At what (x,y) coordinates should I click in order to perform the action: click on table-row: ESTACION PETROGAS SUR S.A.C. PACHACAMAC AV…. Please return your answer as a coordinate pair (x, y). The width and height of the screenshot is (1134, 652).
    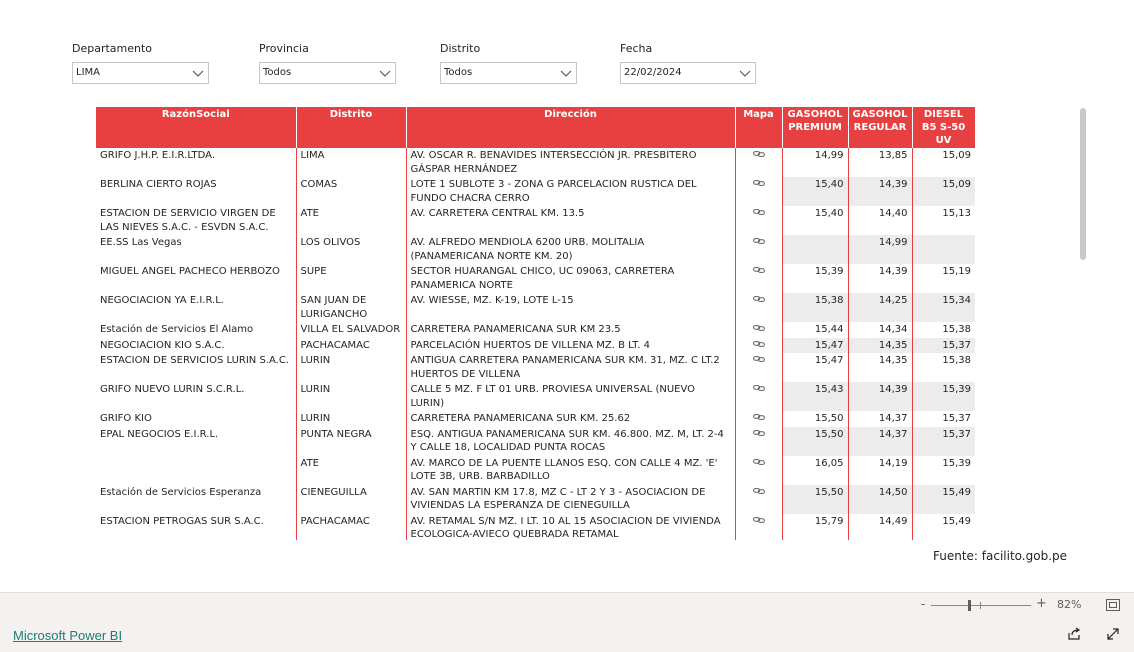
    Looking at the image, I should click on (535, 526).